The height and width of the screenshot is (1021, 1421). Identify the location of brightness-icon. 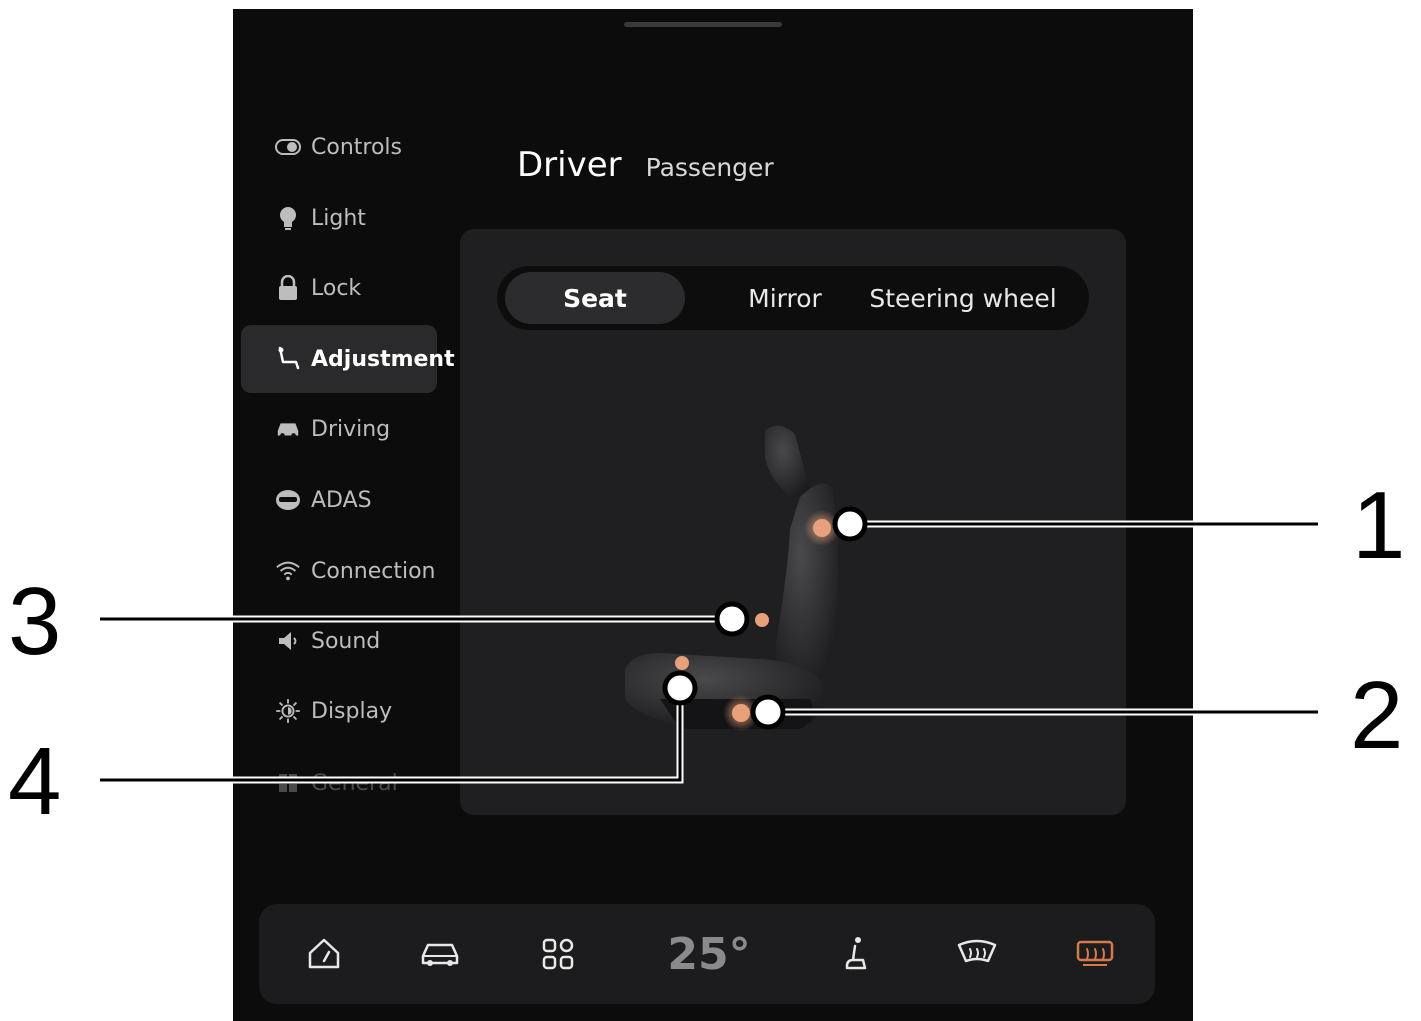
(288, 711).